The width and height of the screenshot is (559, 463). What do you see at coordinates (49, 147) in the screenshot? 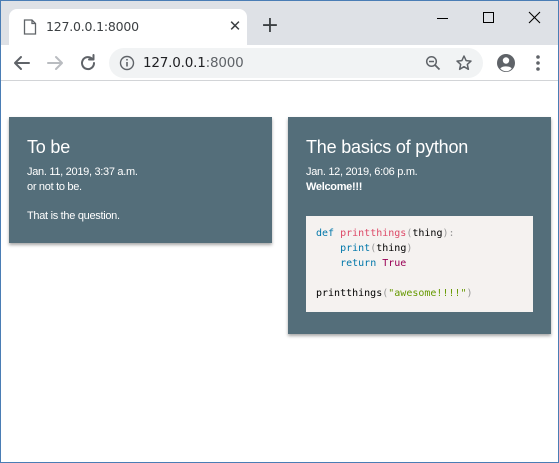
I see `post-title: To be` at bounding box center [49, 147].